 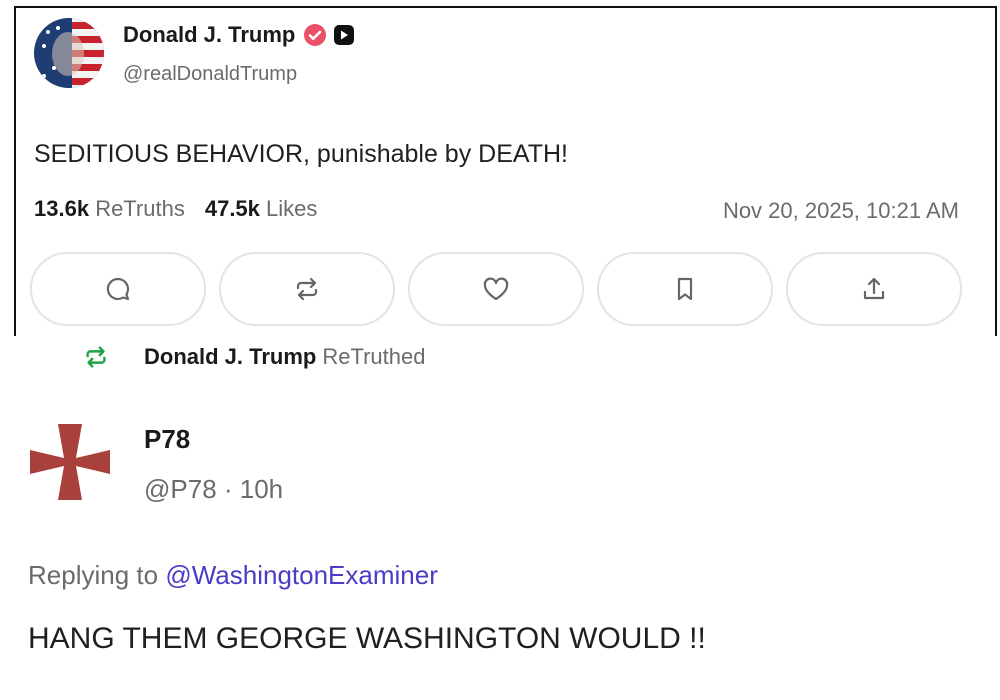 I want to click on handle: @realDonaldTrump, so click(x=210, y=74).